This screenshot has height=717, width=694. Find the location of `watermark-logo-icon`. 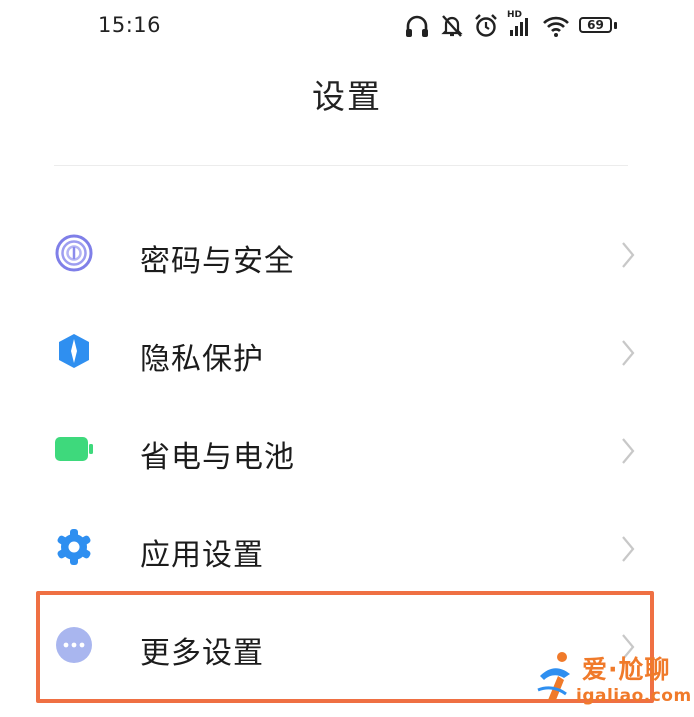

watermark-logo-icon is located at coordinates (558, 681).